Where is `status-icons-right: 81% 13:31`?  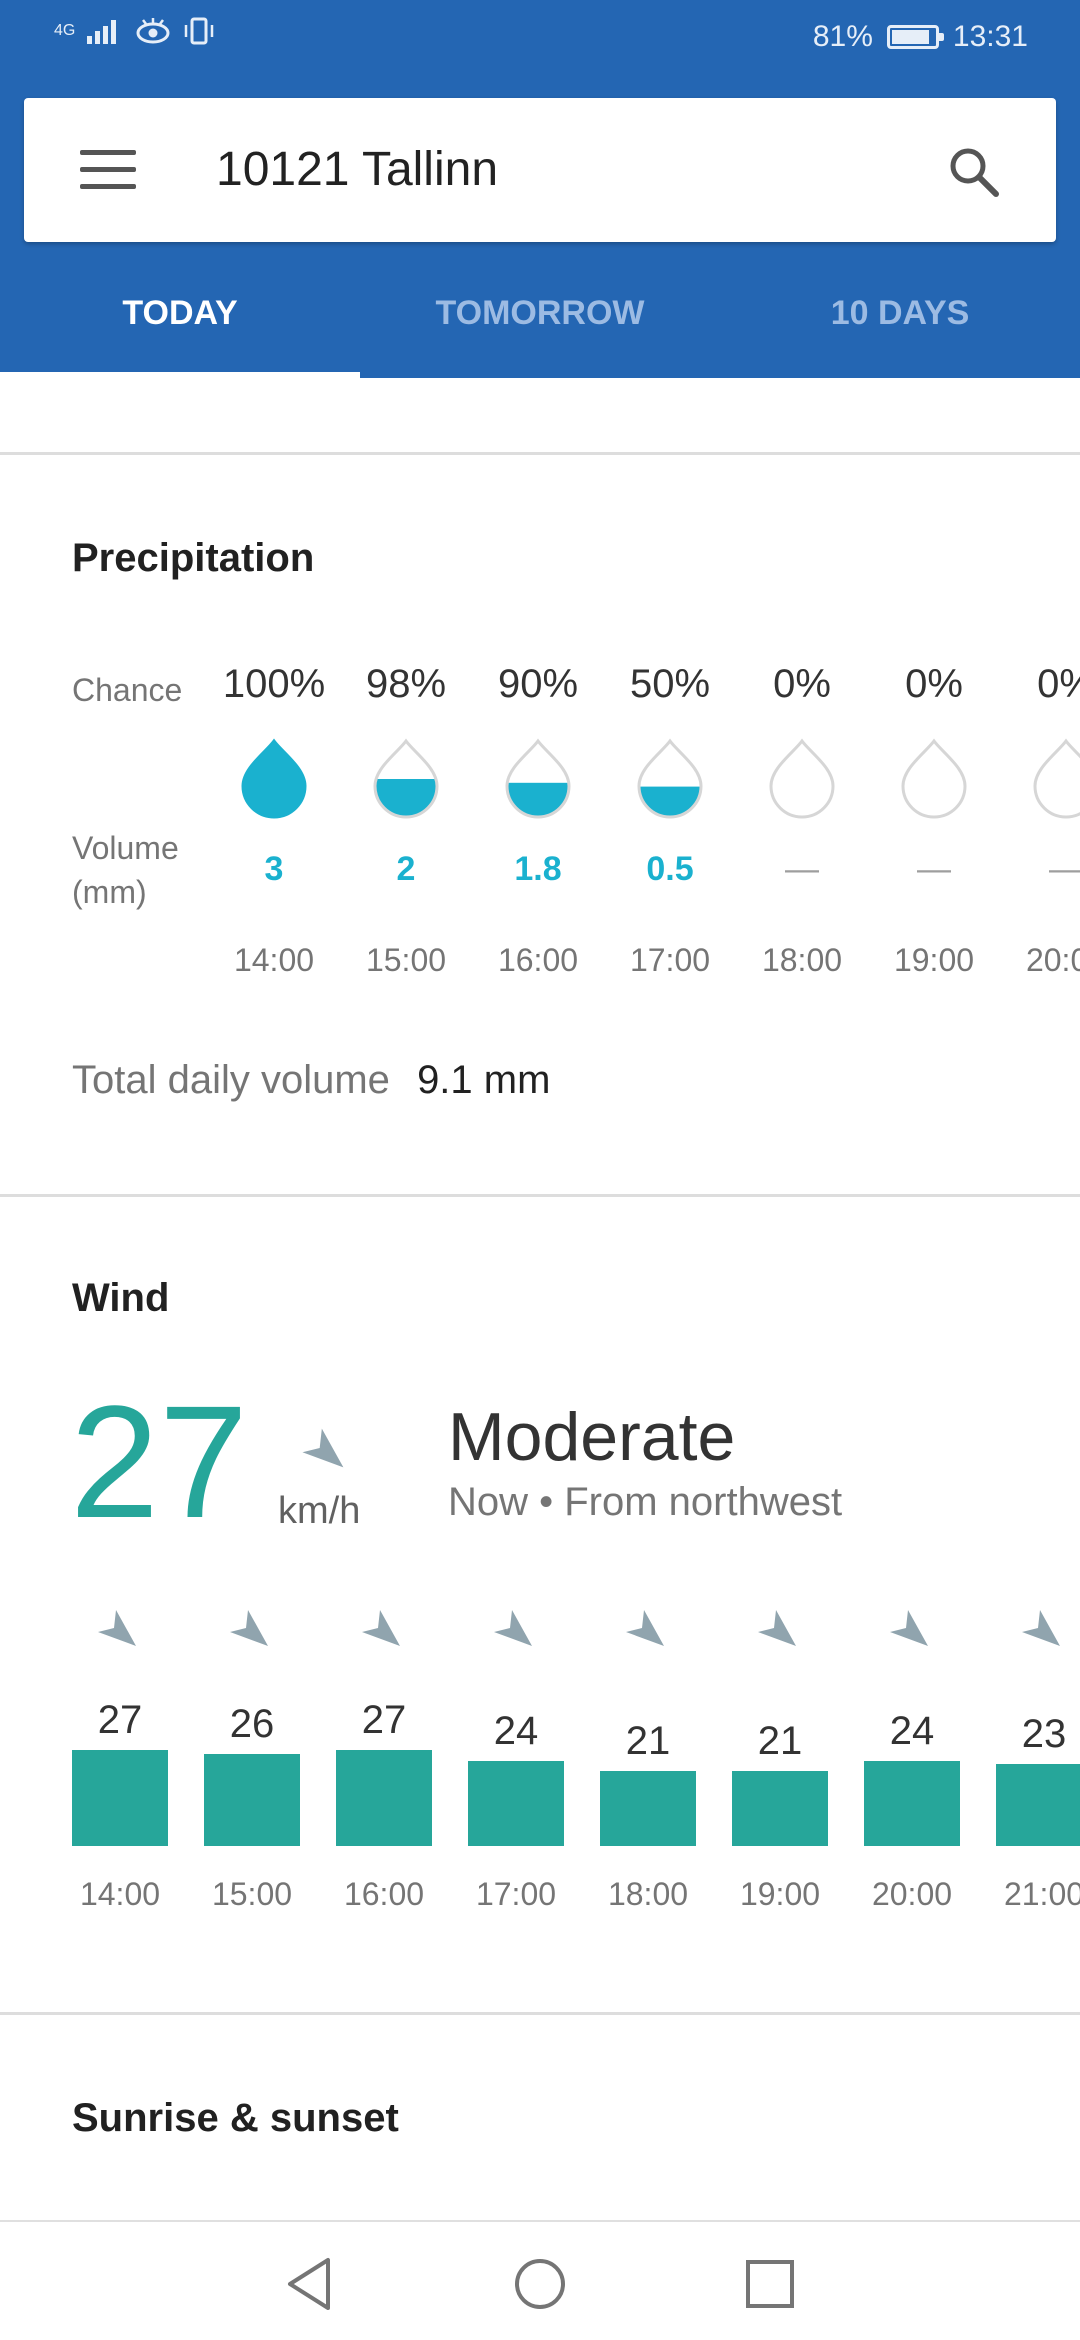 status-icons-right: 81% 13:31 is located at coordinates (920, 37).